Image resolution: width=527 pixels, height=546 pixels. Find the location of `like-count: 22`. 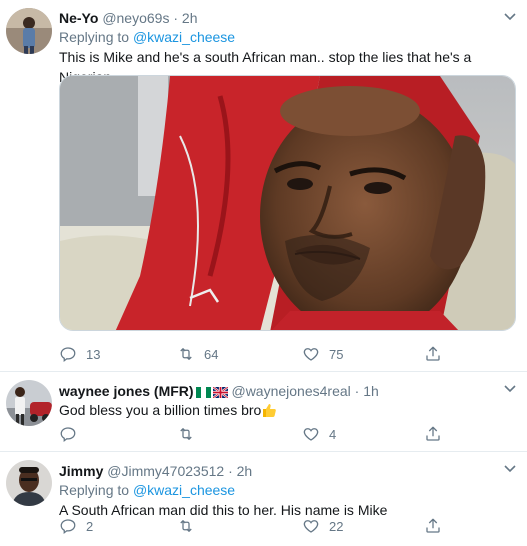

like-count: 22 is located at coordinates (336, 526).